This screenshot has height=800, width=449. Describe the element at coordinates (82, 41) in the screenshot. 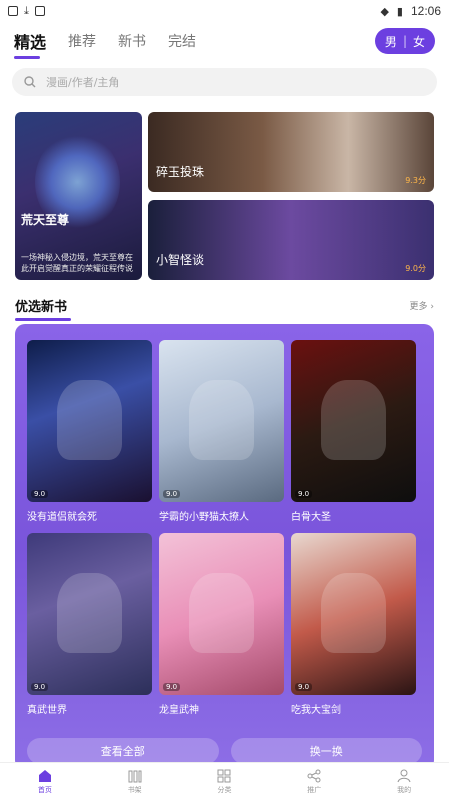

I see `tab-recommend: 推荐` at that location.